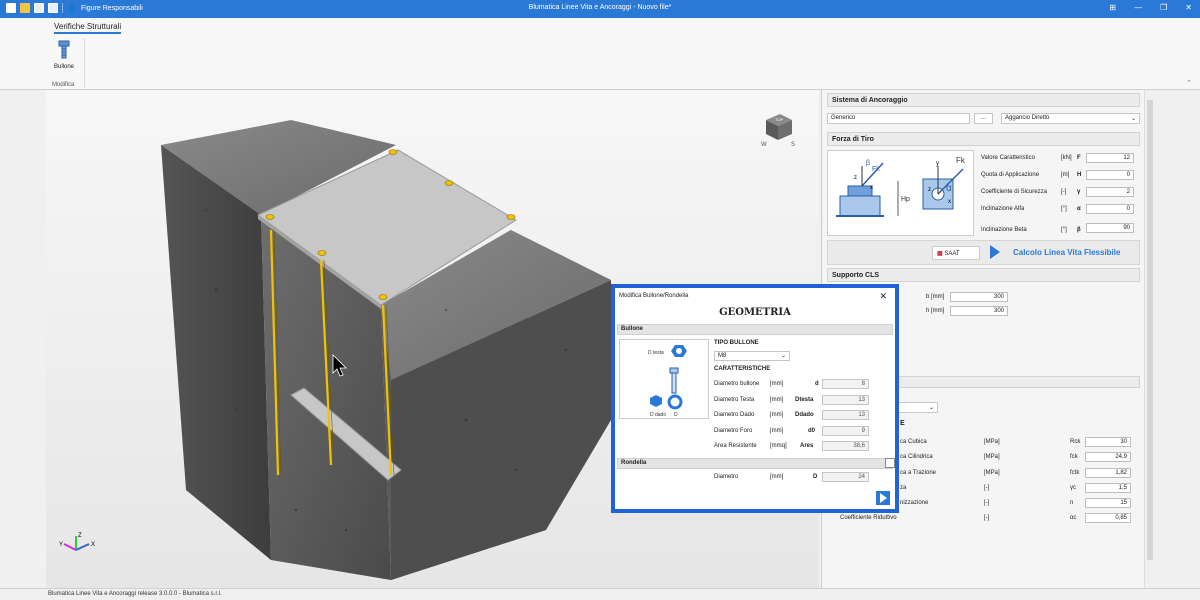 The width and height of the screenshot is (1200, 600). What do you see at coordinates (1073, 488) in the screenshot?
I see `symbol-label: γc` at bounding box center [1073, 488].